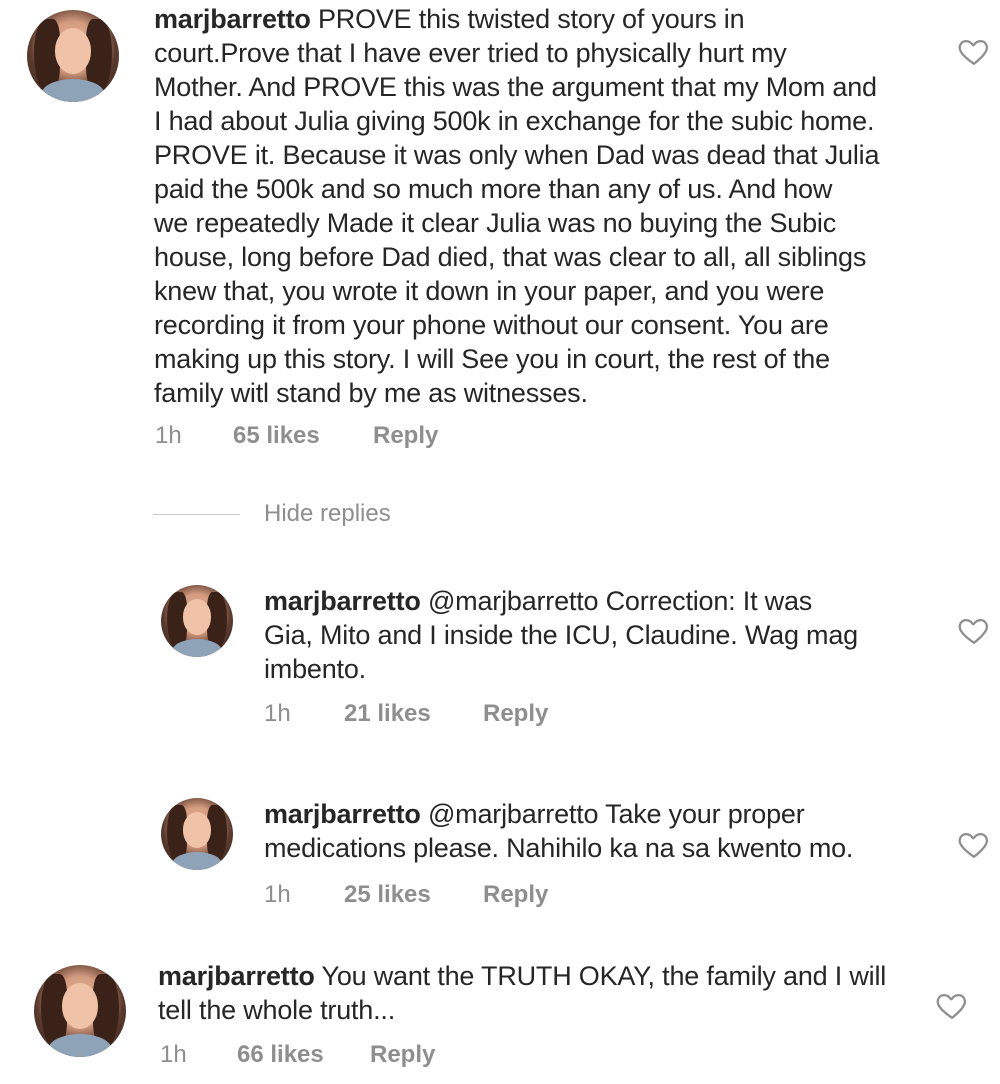  I want to click on comment-meta: 1h 21 likes Reply, so click(406, 714).